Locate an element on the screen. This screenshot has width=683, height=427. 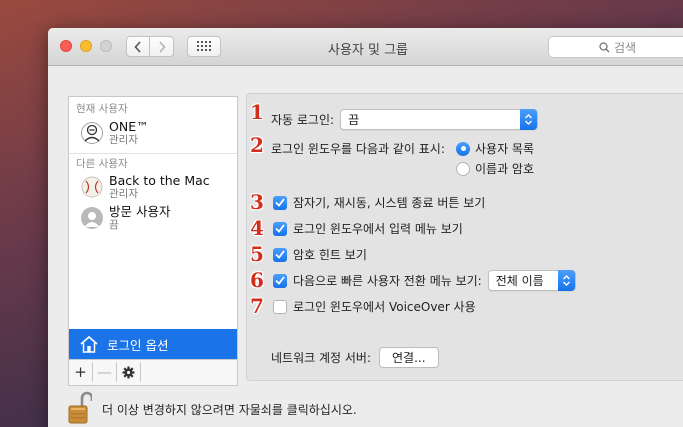
user-item-back-to-the-mac: Back to the Mac 관리자 is located at coordinates (145, 187).